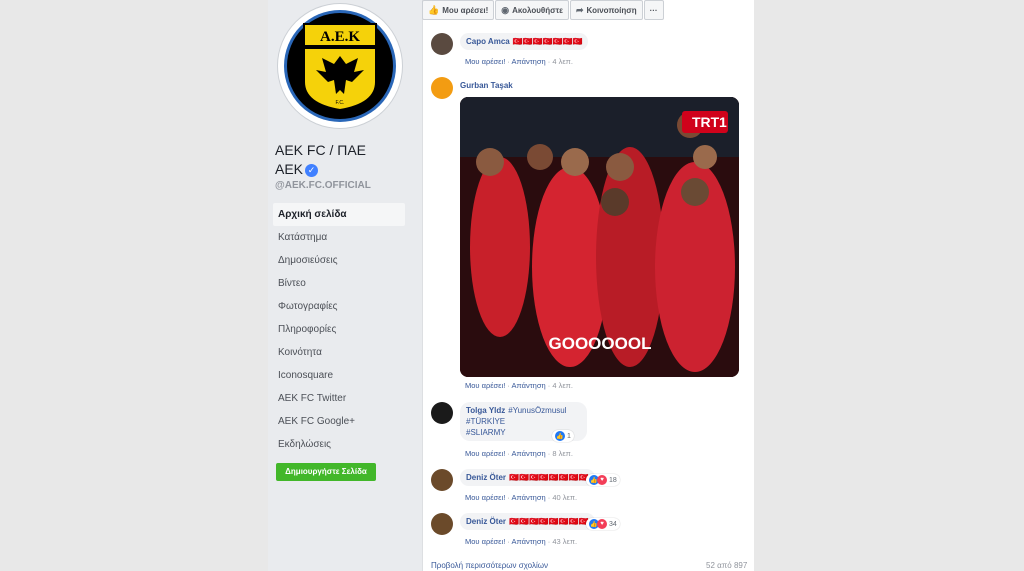 This screenshot has height=571, width=1024. I want to click on page-avatar: Α.Ε.Κ F.C., so click(340, 66).